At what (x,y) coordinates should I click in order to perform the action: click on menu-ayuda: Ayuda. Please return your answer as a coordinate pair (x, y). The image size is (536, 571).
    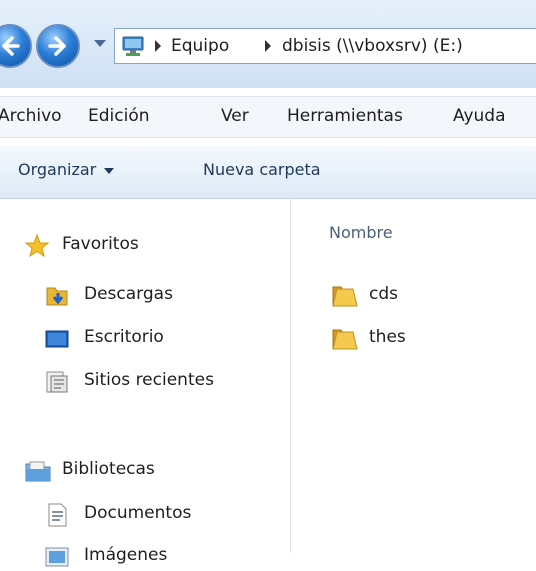
    Looking at the image, I should click on (479, 116).